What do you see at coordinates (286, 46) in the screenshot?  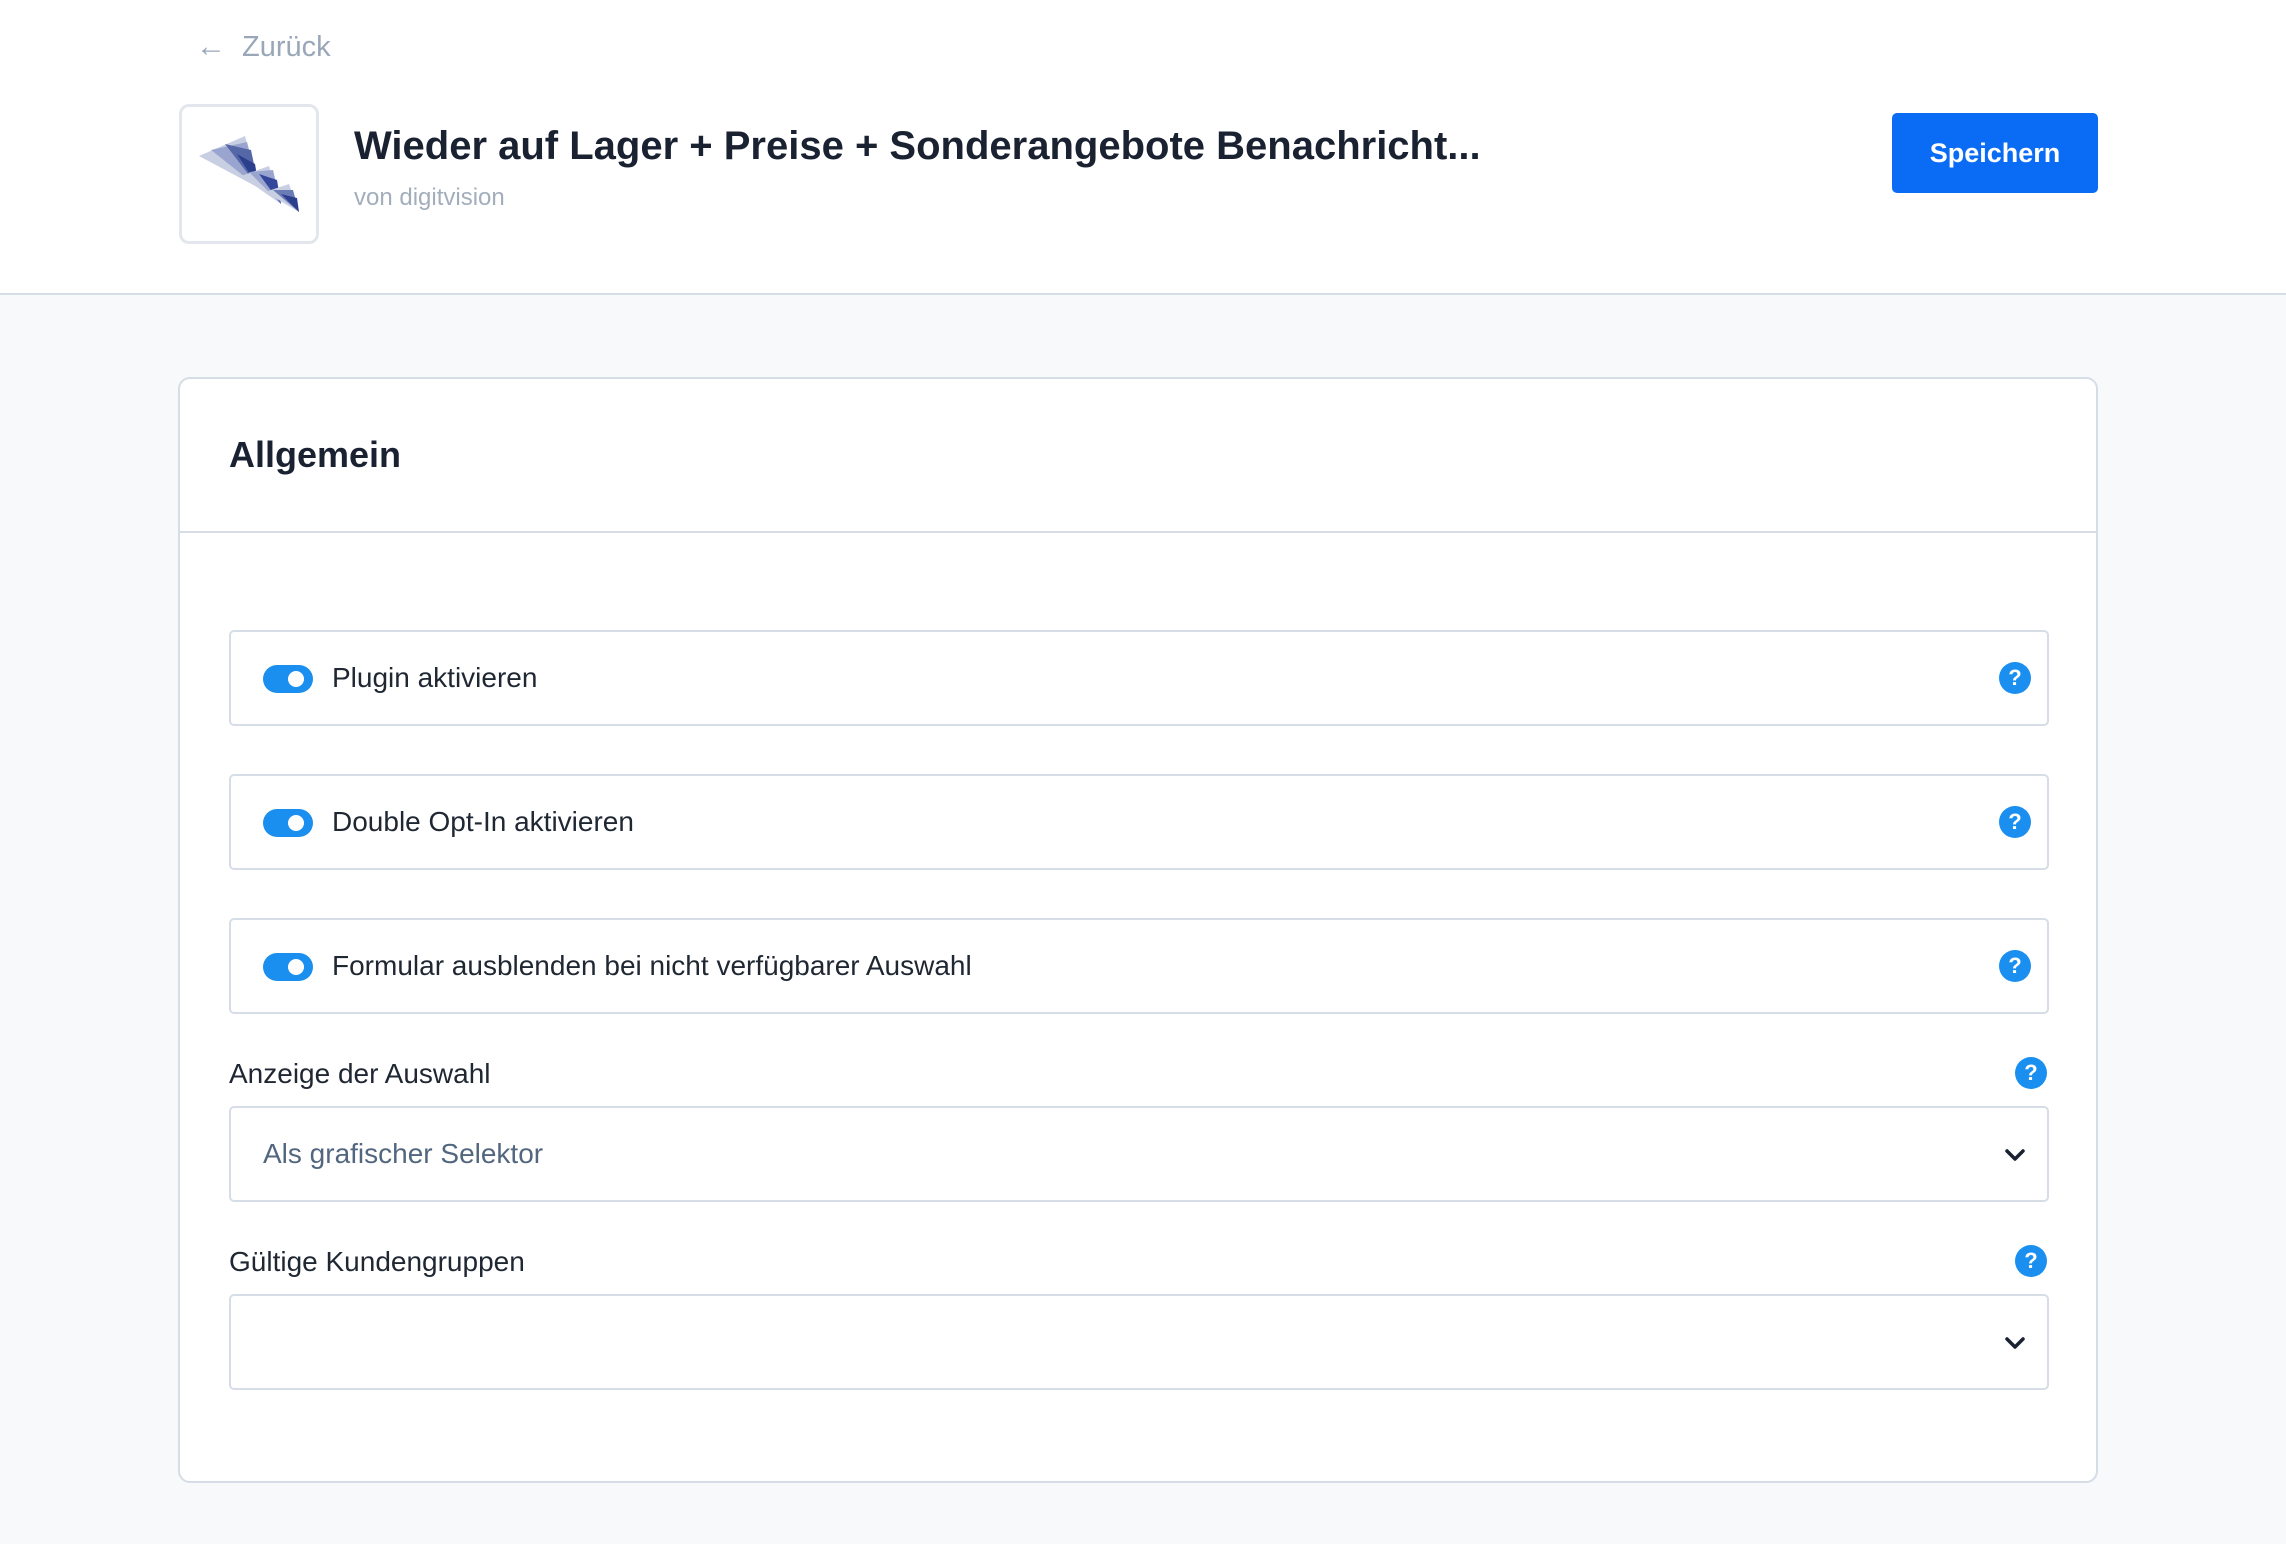 I see `back-link-label: Zurück` at bounding box center [286, 46].